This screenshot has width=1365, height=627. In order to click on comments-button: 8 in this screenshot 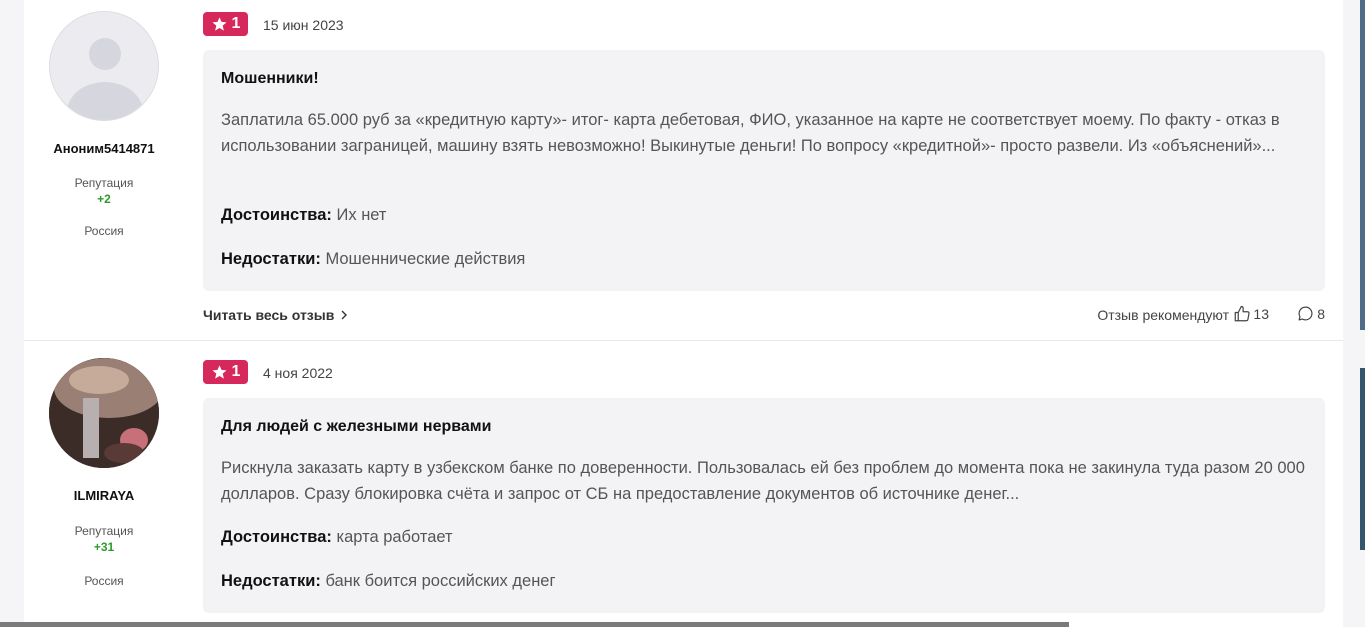, I will do `click(1311, 313)`.